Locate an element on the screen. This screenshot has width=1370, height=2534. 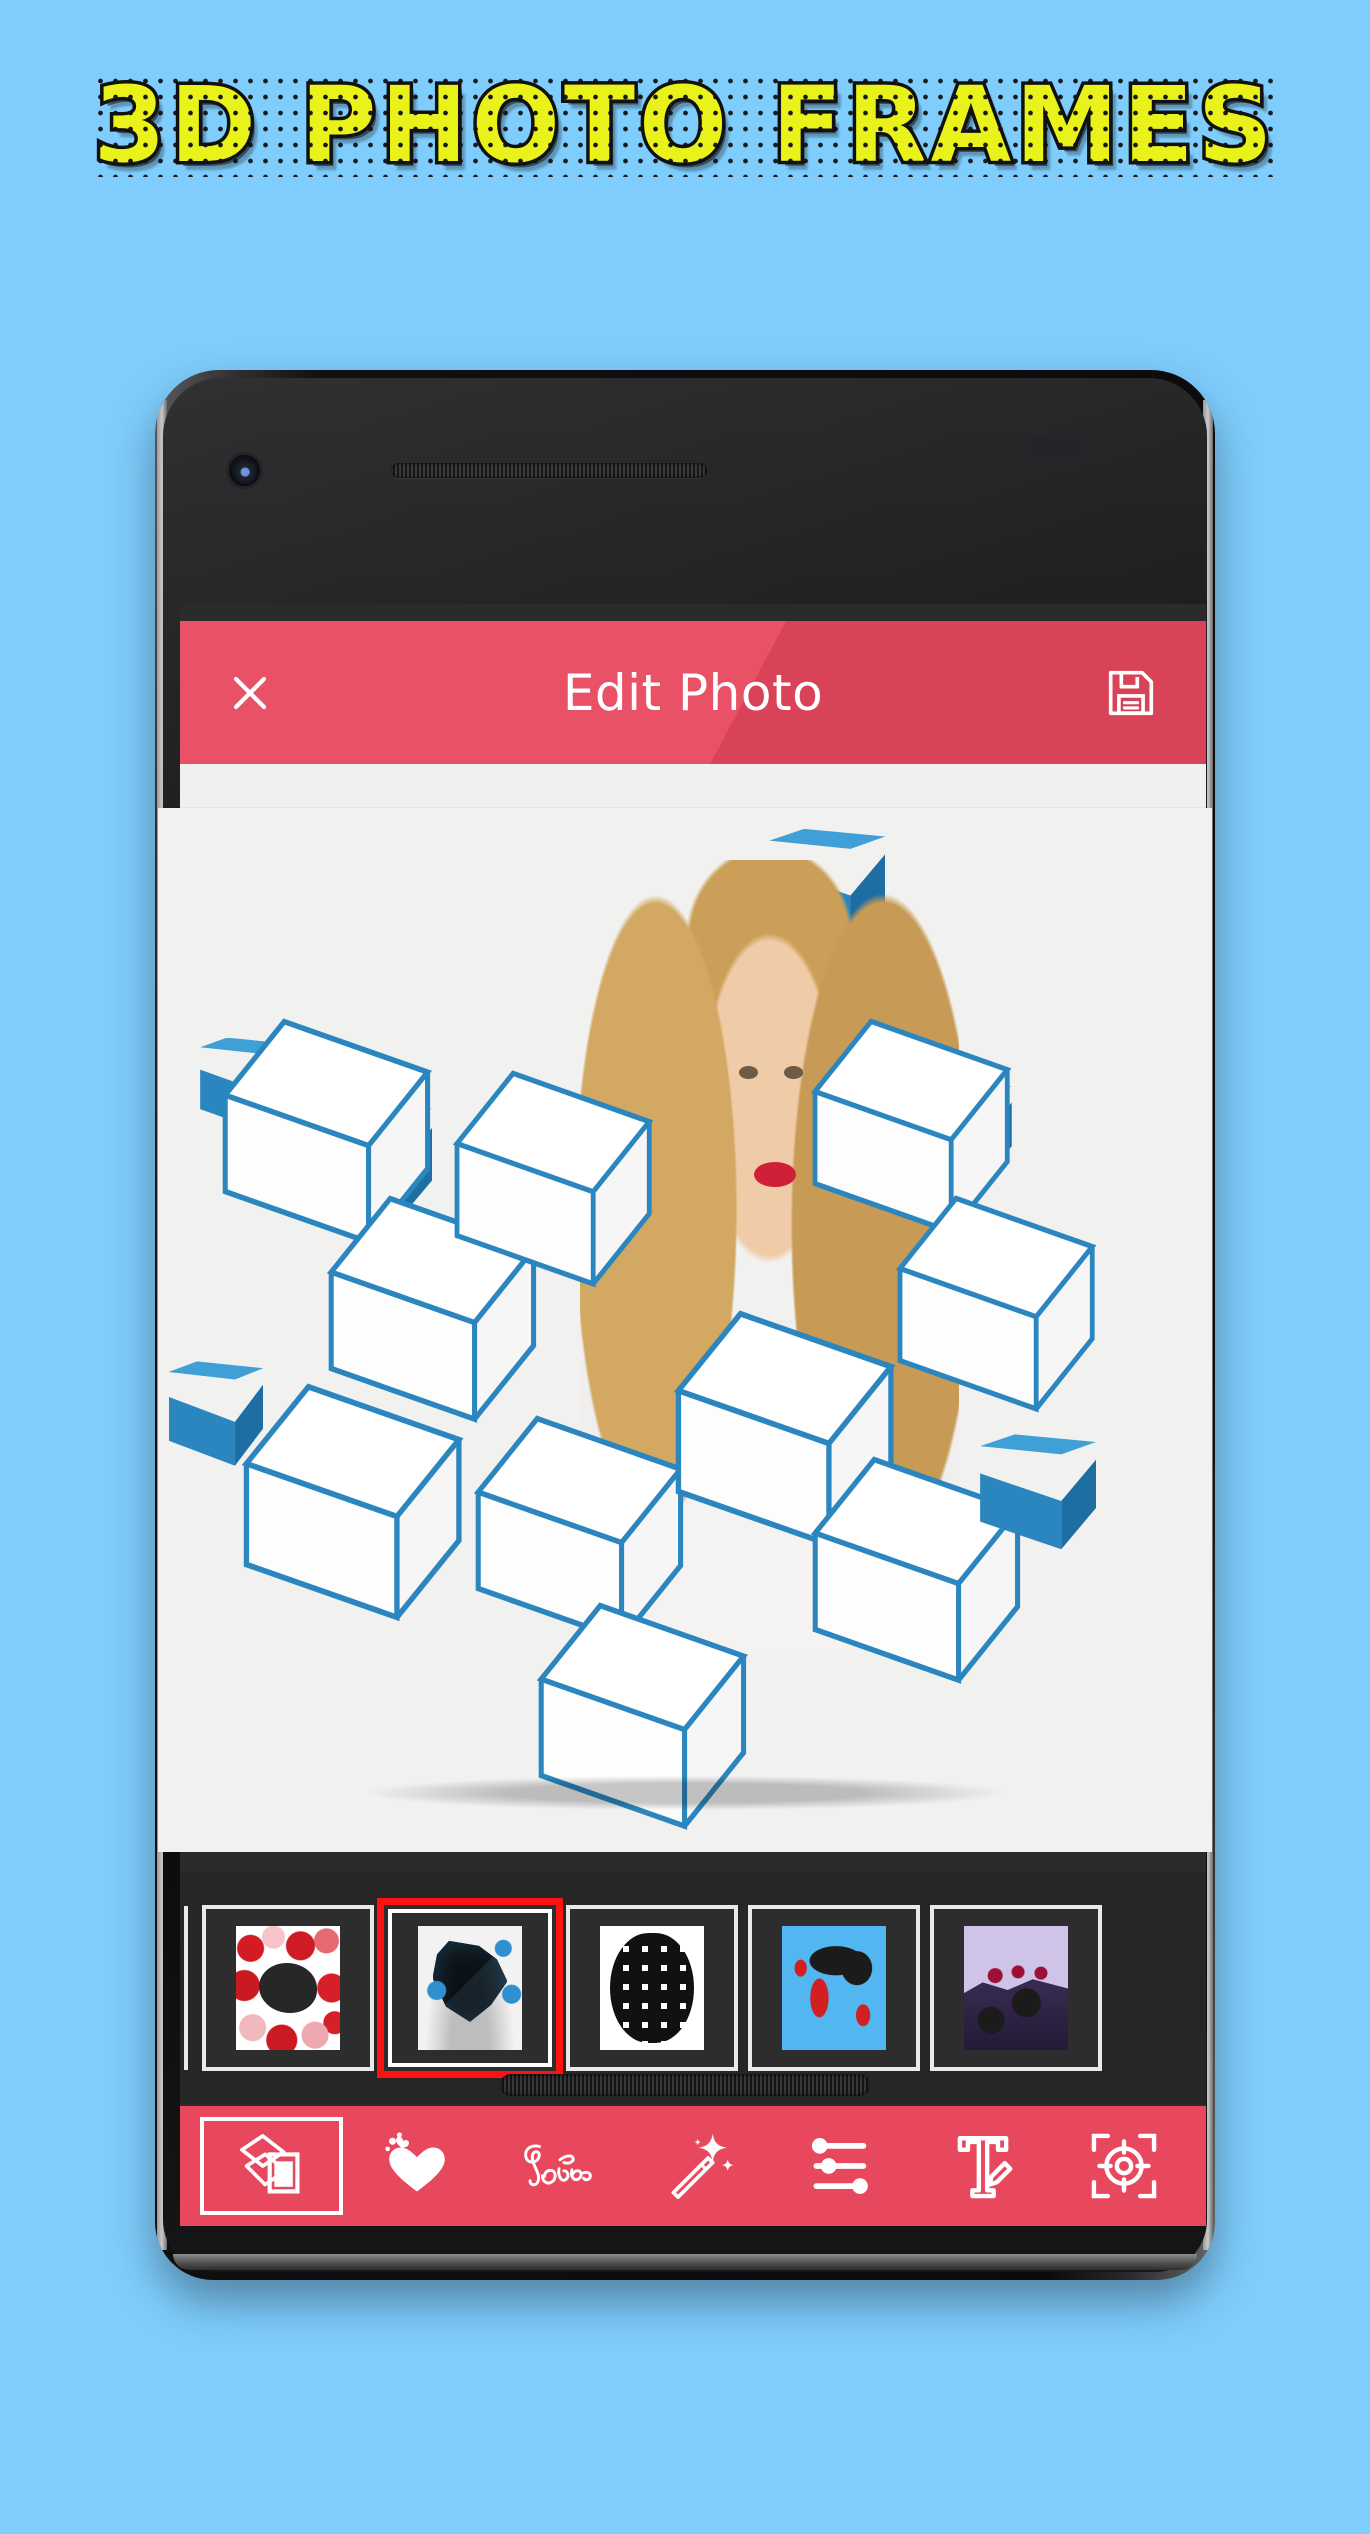
app-top-bar: Edit Photo is located at coordinates (693, 692).